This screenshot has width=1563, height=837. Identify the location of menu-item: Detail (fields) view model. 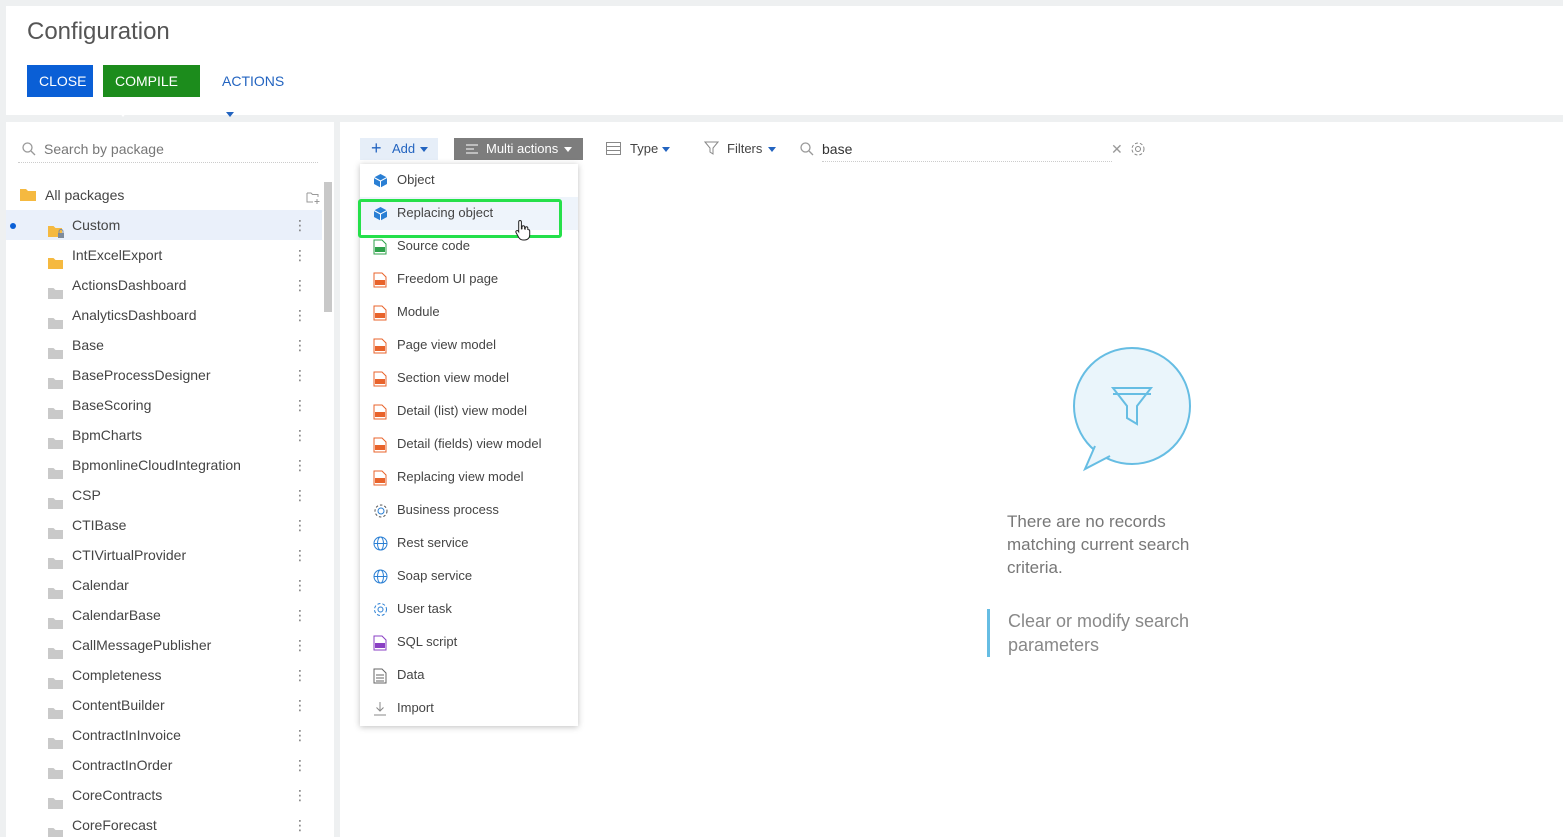
(469, 444).